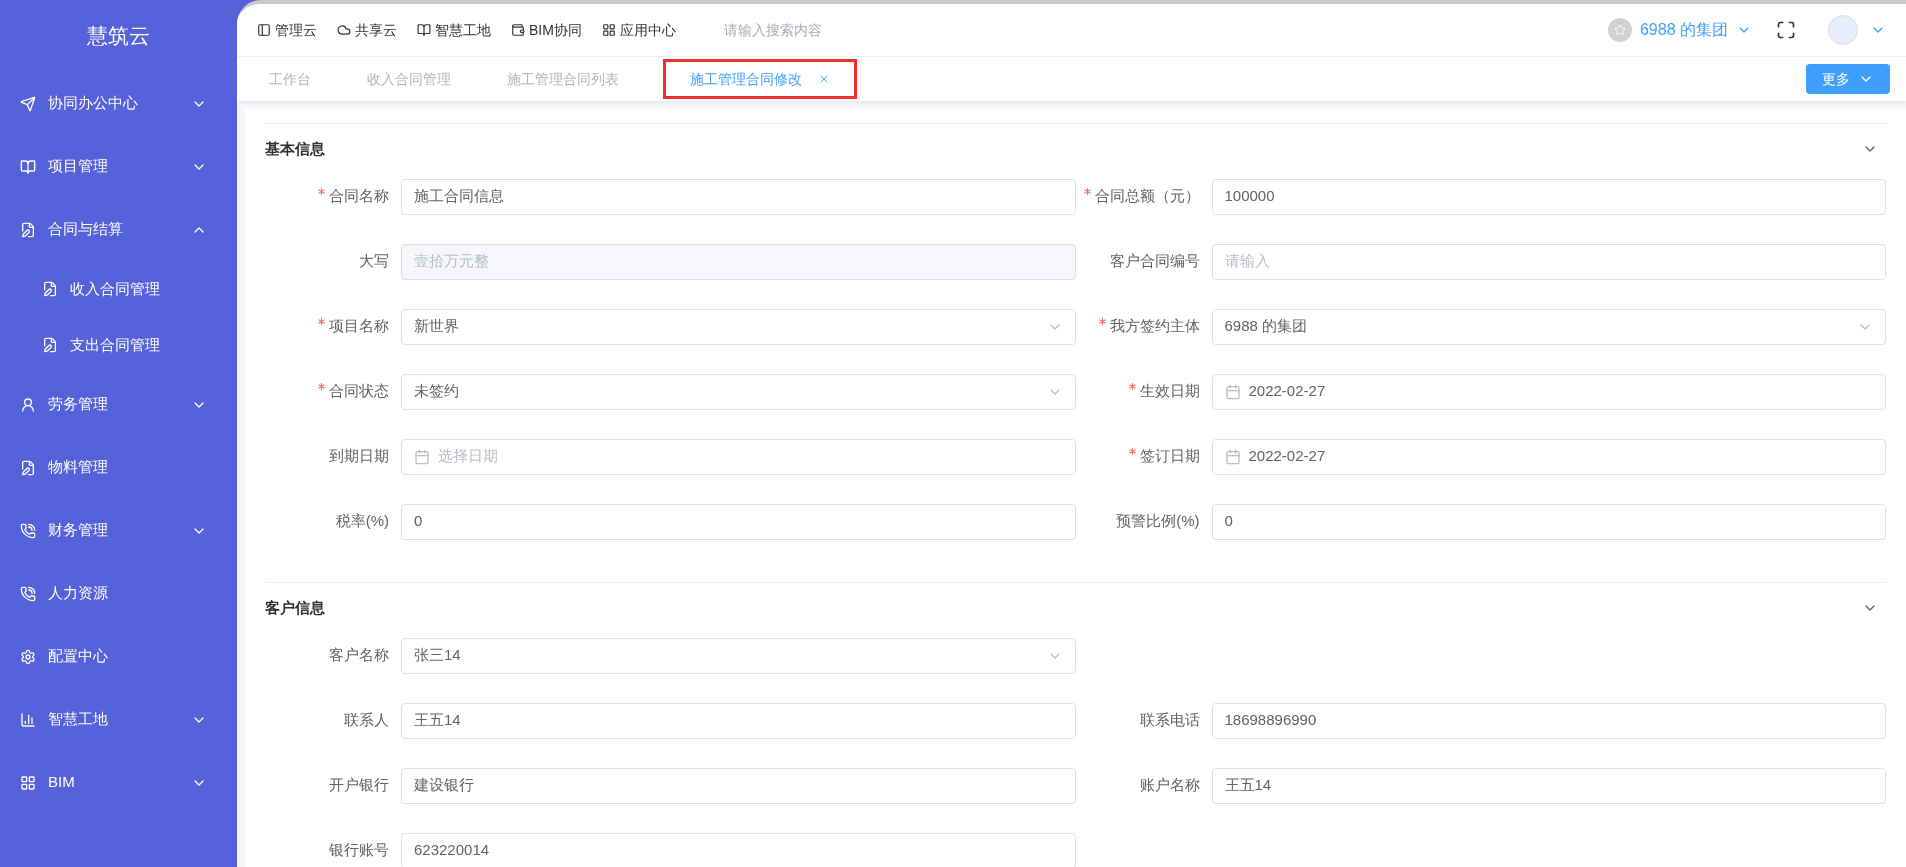 The width and height of the screenshot is (1906, 867). Describe the element at coordinates (118, 593) in the screenshot. I see `sidebar-item: 人力资源` at that location.